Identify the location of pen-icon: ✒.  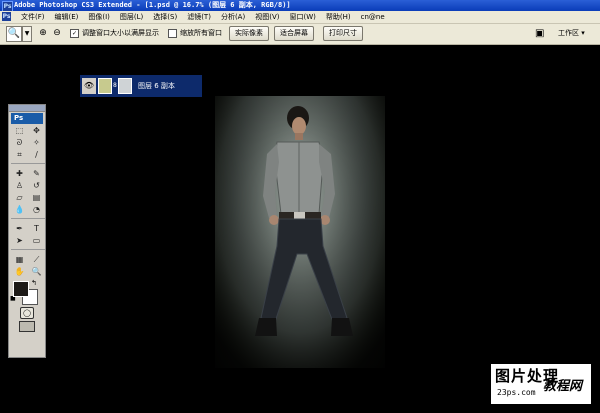
(19, 228).